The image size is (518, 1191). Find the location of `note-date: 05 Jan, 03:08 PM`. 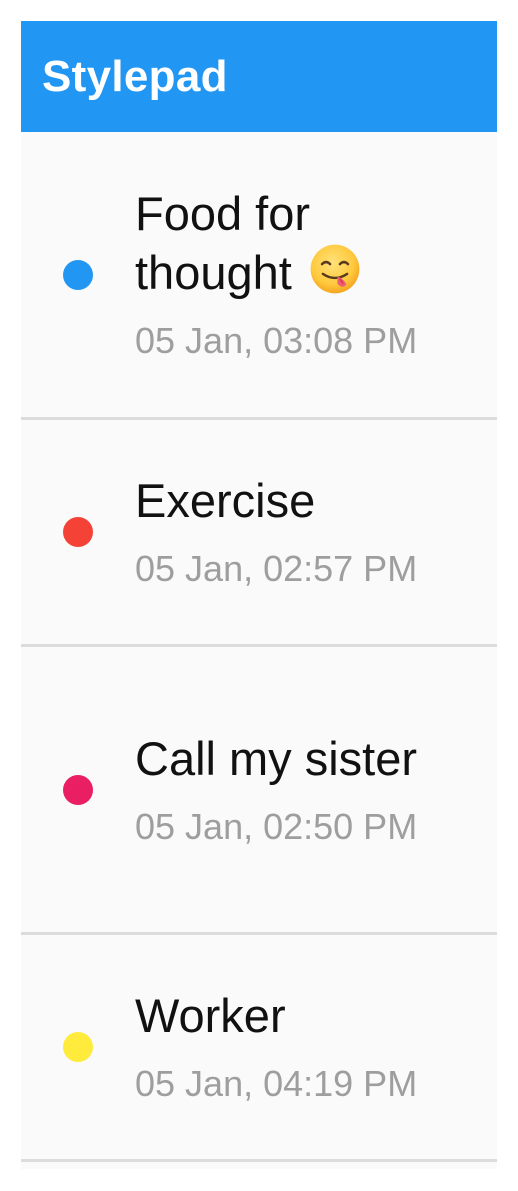

note-date: 05 Jan, 03:08 PM is located at coordinates (276, 340).